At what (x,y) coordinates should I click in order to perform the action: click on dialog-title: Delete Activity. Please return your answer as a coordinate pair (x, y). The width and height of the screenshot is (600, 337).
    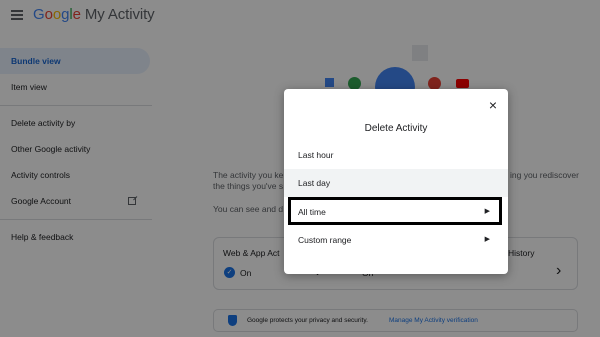
    Looking at the image, I should click on (396, 128).